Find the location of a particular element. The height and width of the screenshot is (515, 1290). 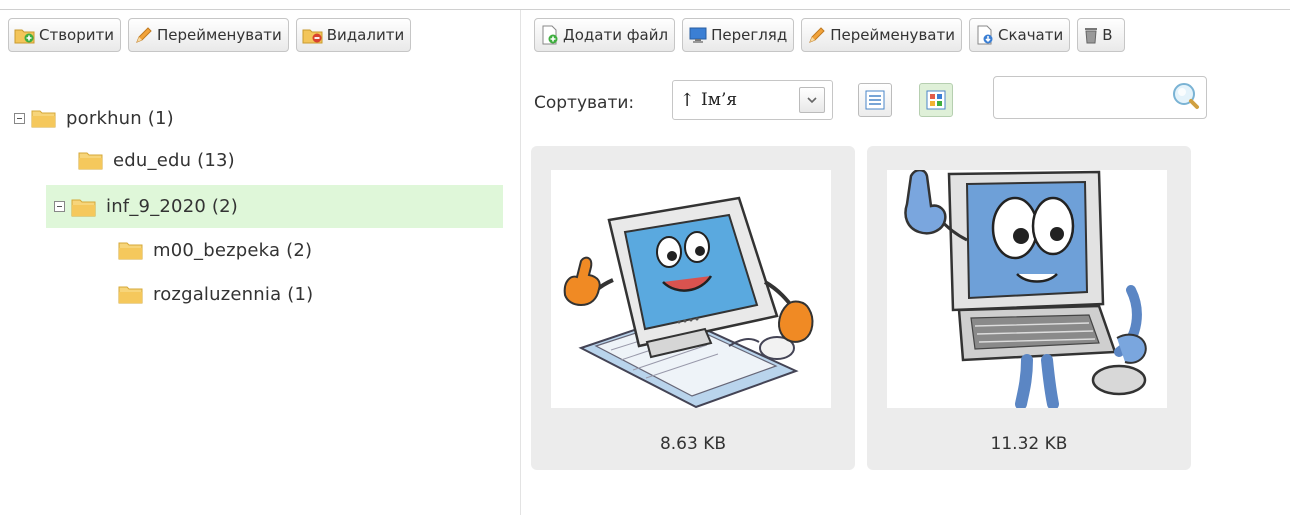

trash-icon is located at coordinates (1091, 35).